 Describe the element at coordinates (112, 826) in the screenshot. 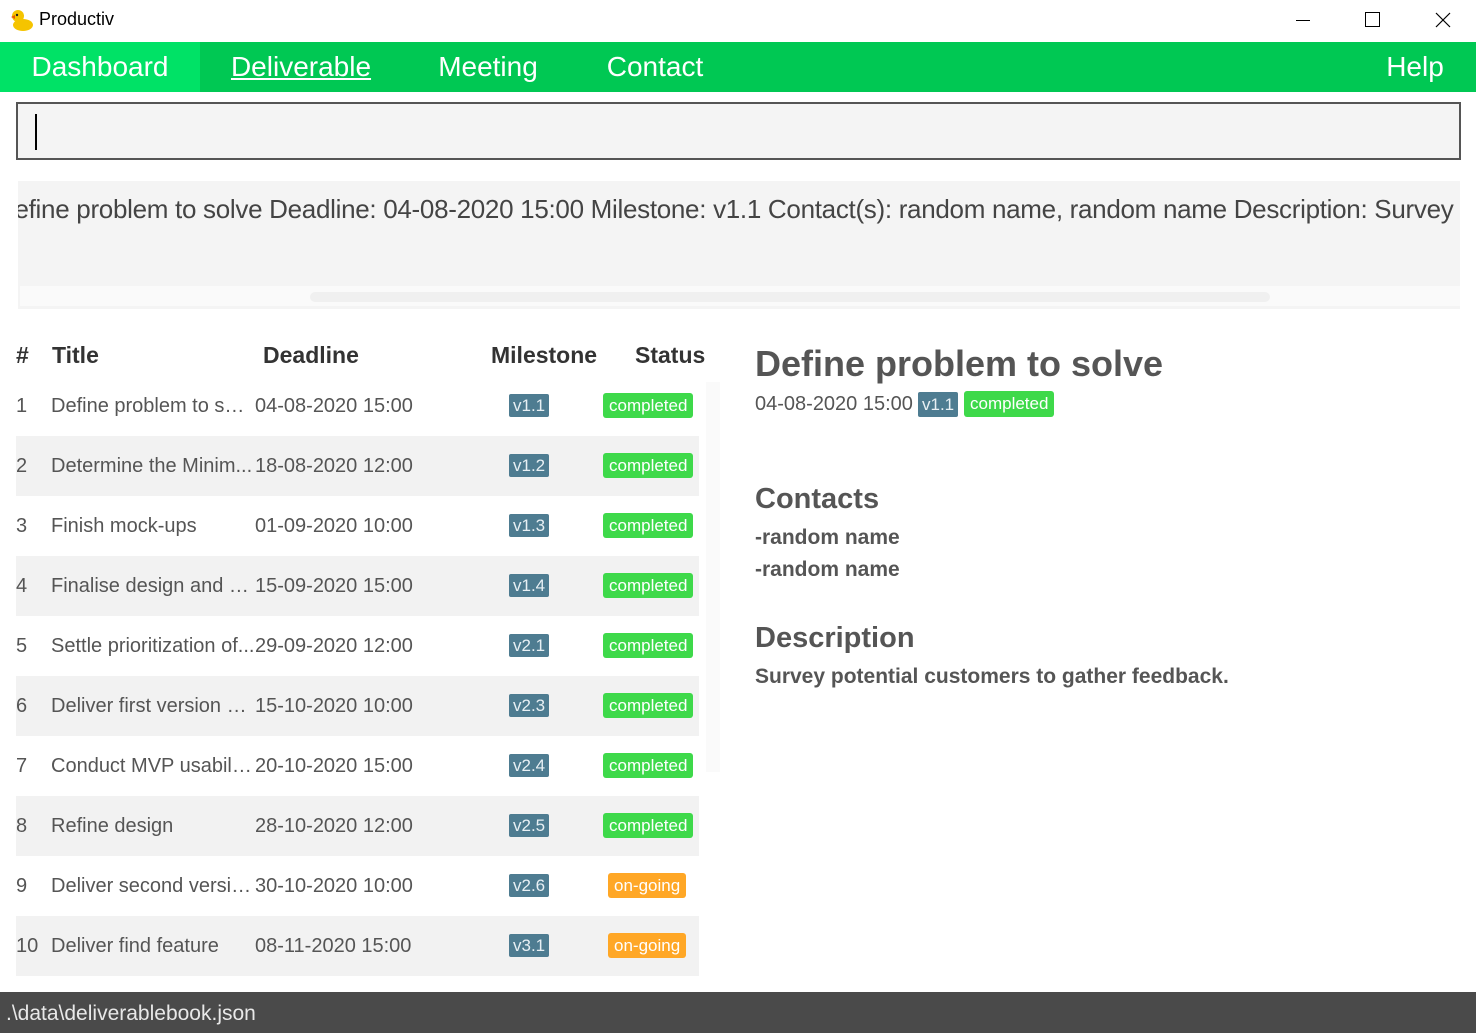

I see `row-title: Refine design` at that location.